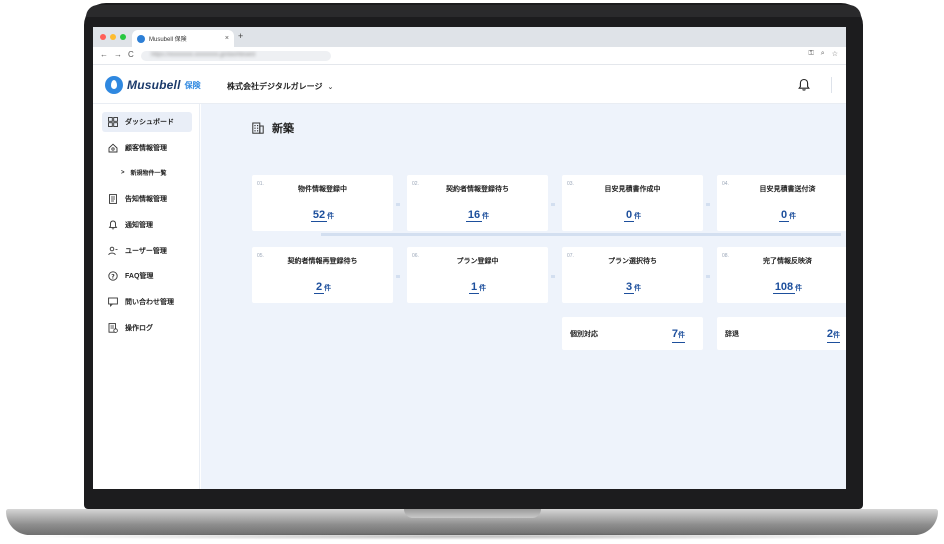 This screenshot has width=944, height=544. I want to click on sidebar-subitem-label: 新規物件一覧, so click(148, 174).